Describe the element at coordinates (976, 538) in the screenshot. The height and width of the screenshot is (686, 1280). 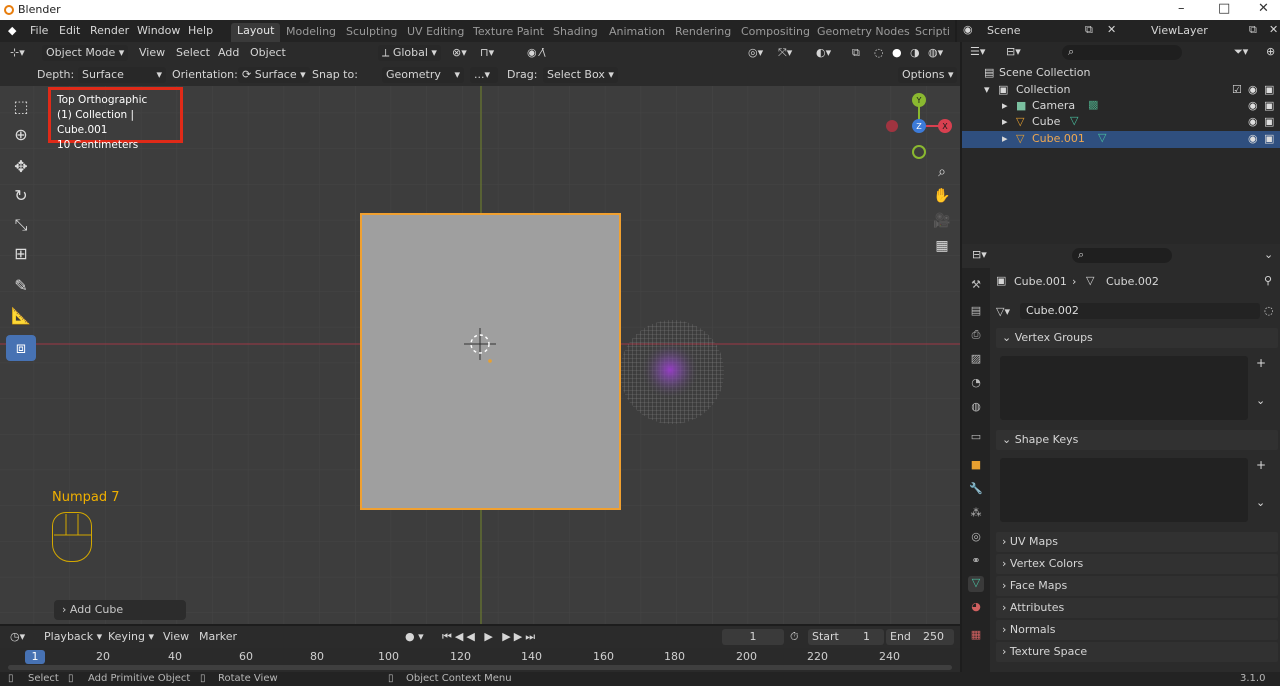
I see `physics-tab-icon: ◎` at that location.